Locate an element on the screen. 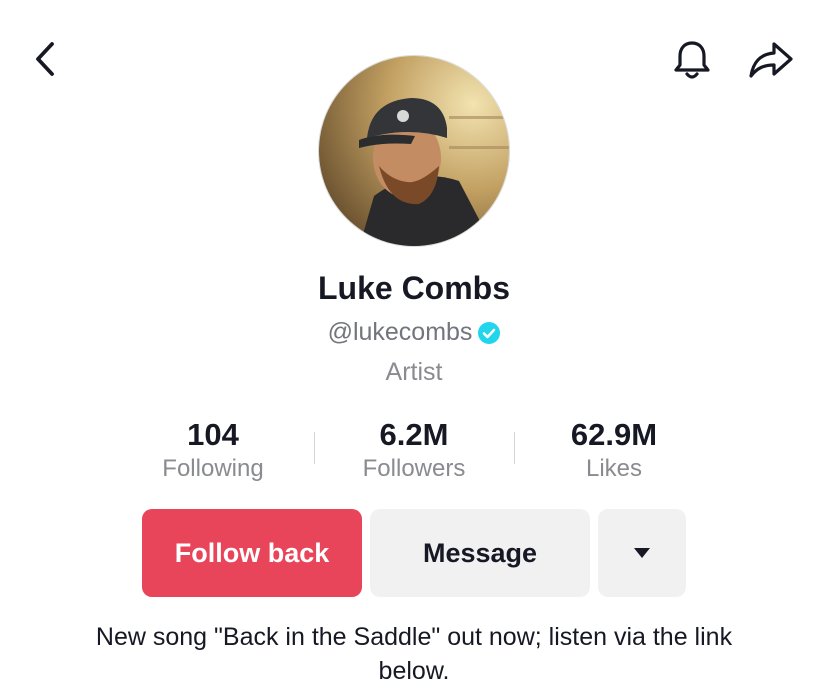  profile-handle: @lukecombs is located at coordinates (400, 332).